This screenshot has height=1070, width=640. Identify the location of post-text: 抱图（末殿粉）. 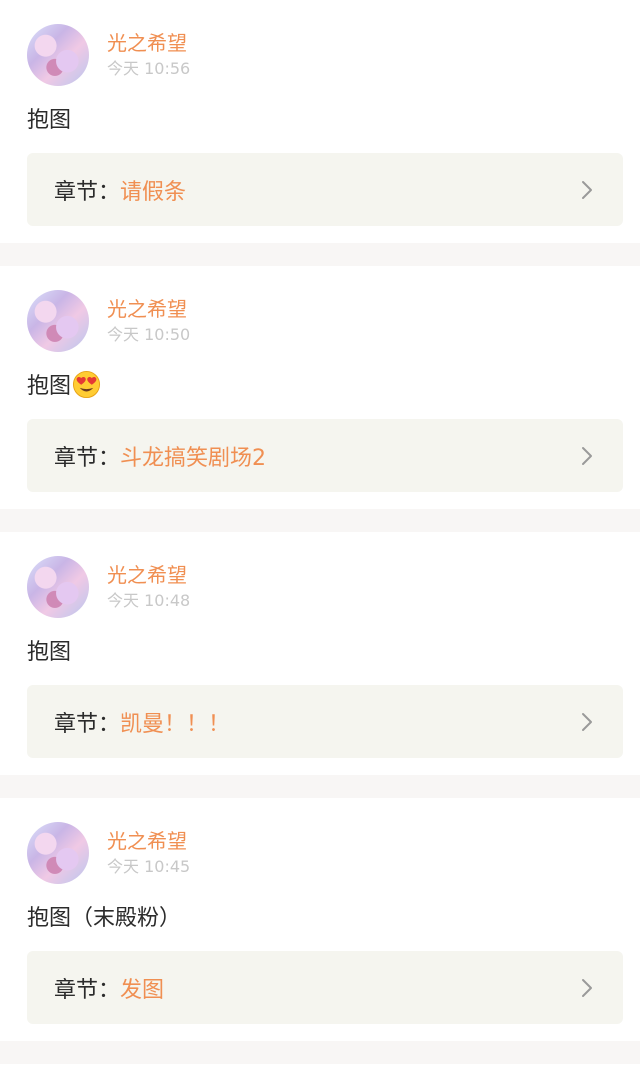
(104, 918).